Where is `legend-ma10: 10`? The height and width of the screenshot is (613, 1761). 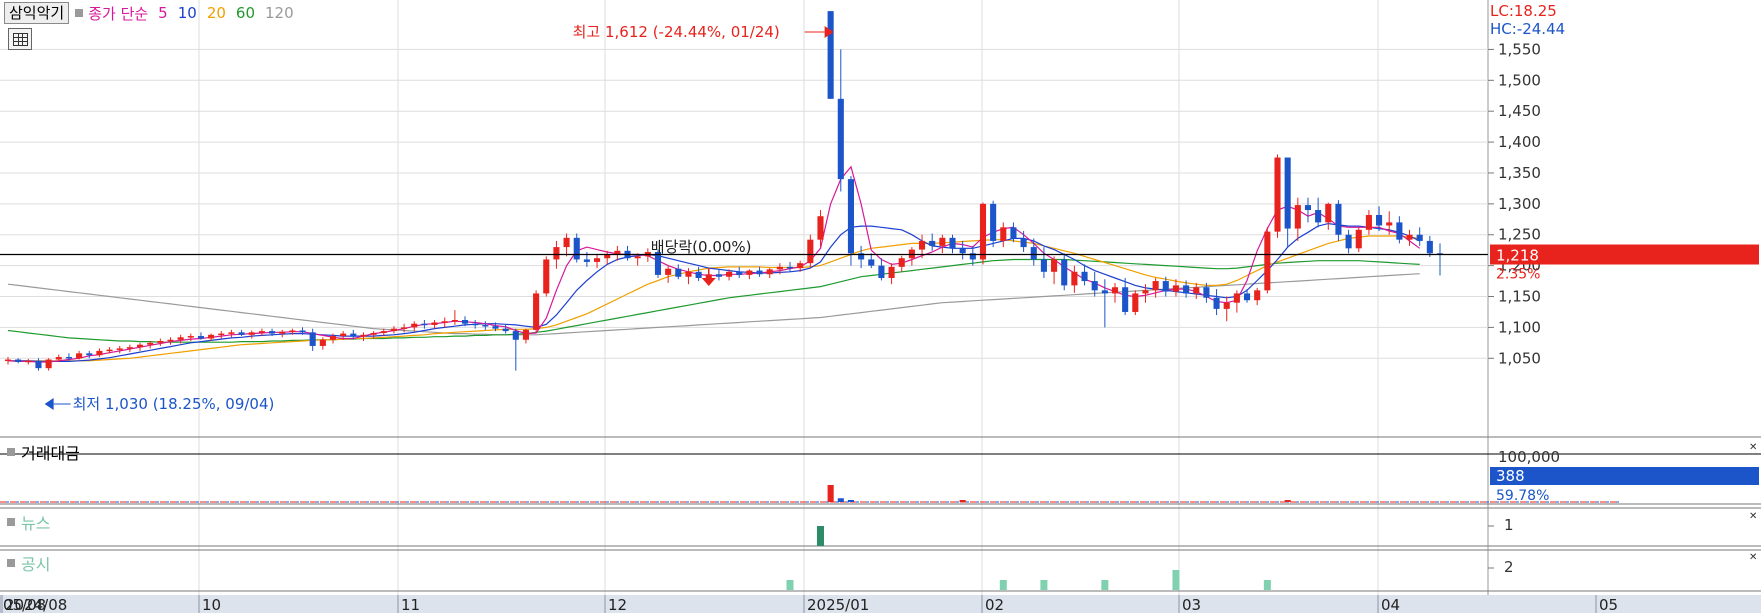
legend-ma10: 10 is located at coordinates (187, 13).